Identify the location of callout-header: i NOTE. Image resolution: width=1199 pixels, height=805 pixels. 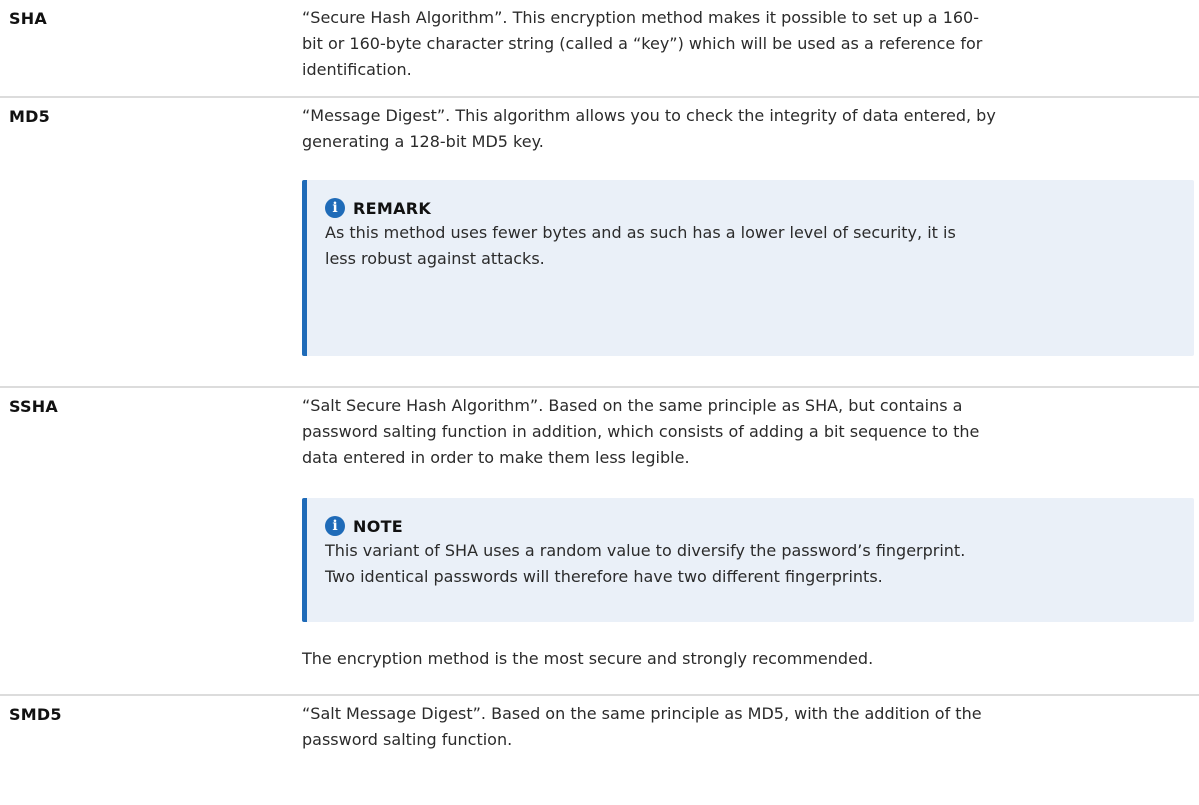
(759, 526).